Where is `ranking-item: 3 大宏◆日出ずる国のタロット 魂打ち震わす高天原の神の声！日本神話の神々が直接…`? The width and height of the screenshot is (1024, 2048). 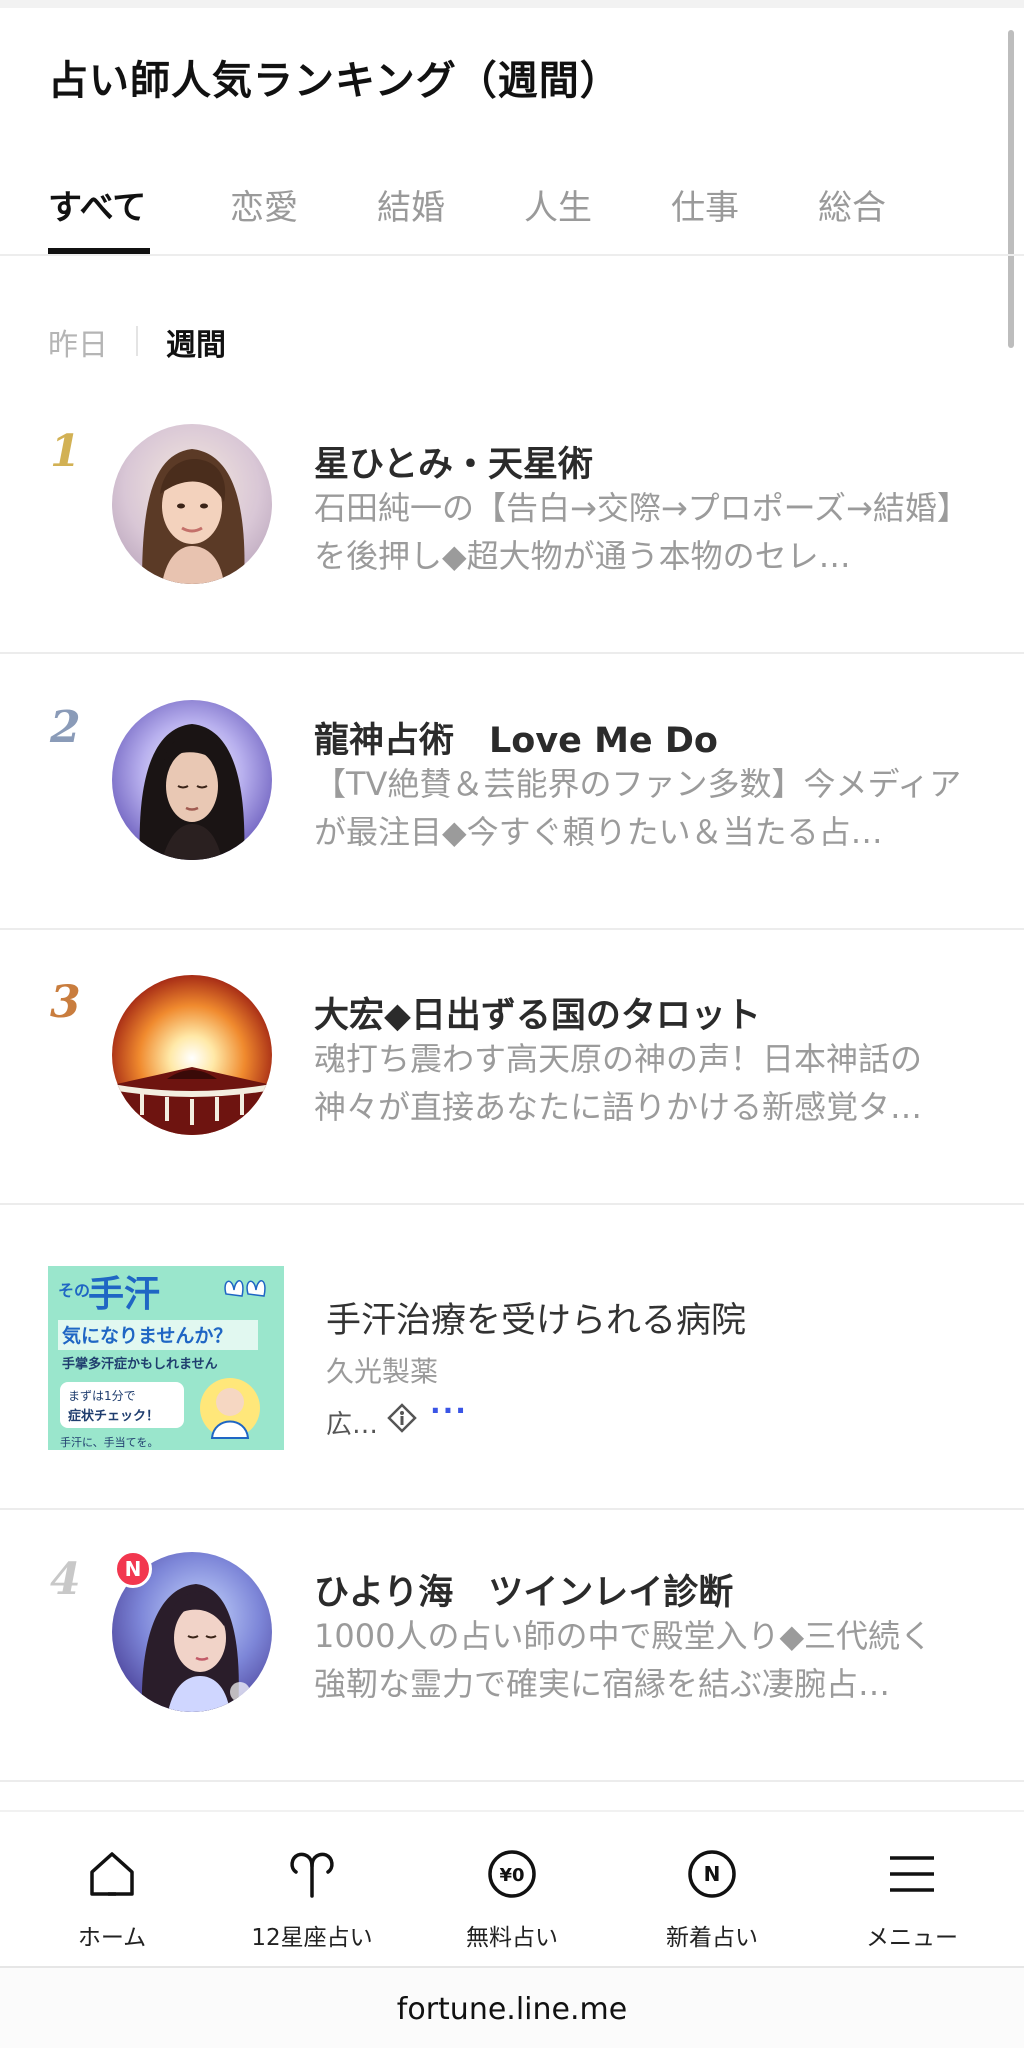 ranking-item: 3 大宏◆日出ずる国のタロット 魂打ち震わす高天原の神の声！日本神話の神々が直接… is located at coordinates (512, 1070).